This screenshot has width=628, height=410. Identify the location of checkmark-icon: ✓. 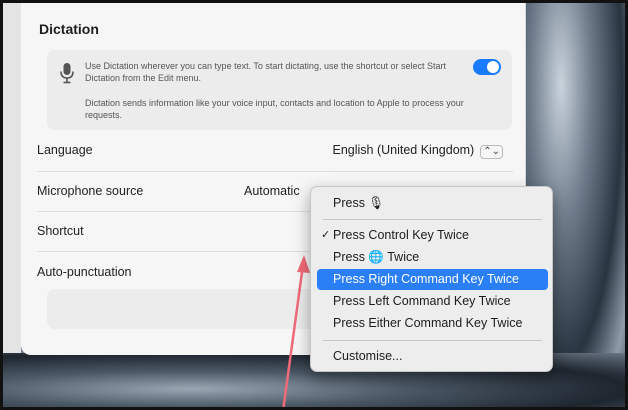
(326, 235).